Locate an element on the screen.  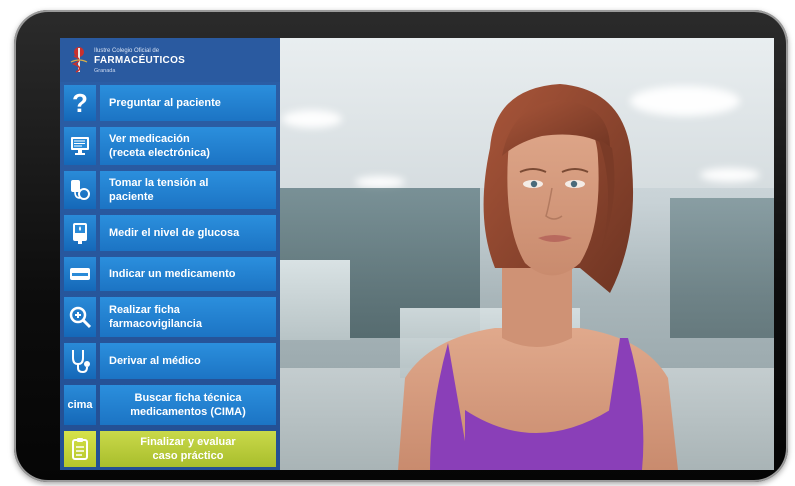
menu-item-finalizar: Finalizar y evaluar caso práctico is located at coordinates (170, 449).